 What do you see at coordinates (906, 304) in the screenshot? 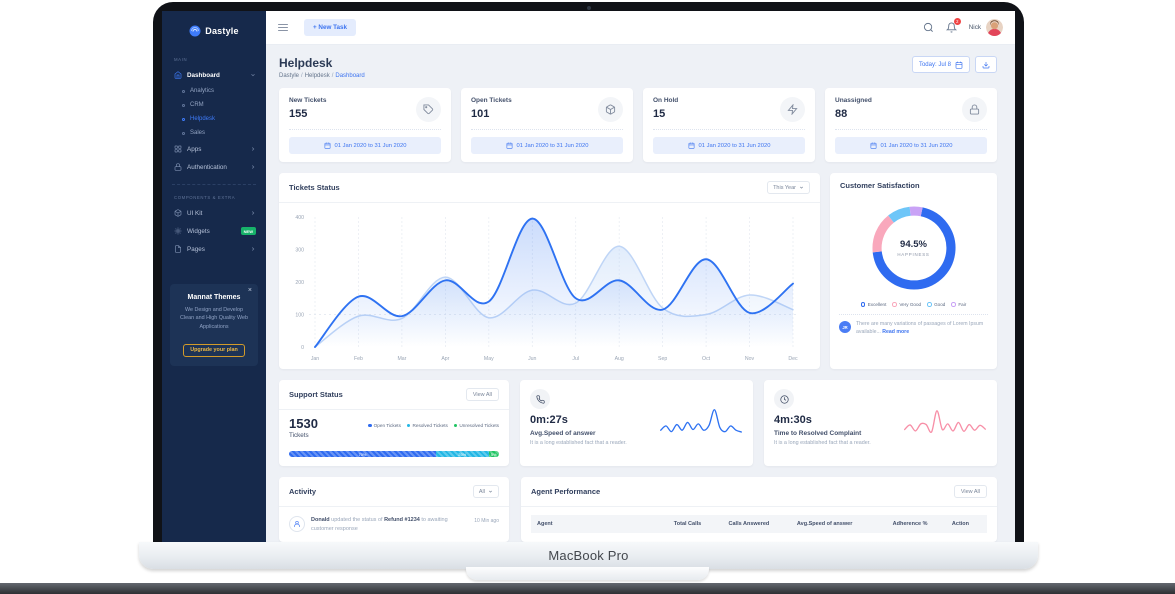
I see `legend-item: Very Good` at bounding box center [906, 304].